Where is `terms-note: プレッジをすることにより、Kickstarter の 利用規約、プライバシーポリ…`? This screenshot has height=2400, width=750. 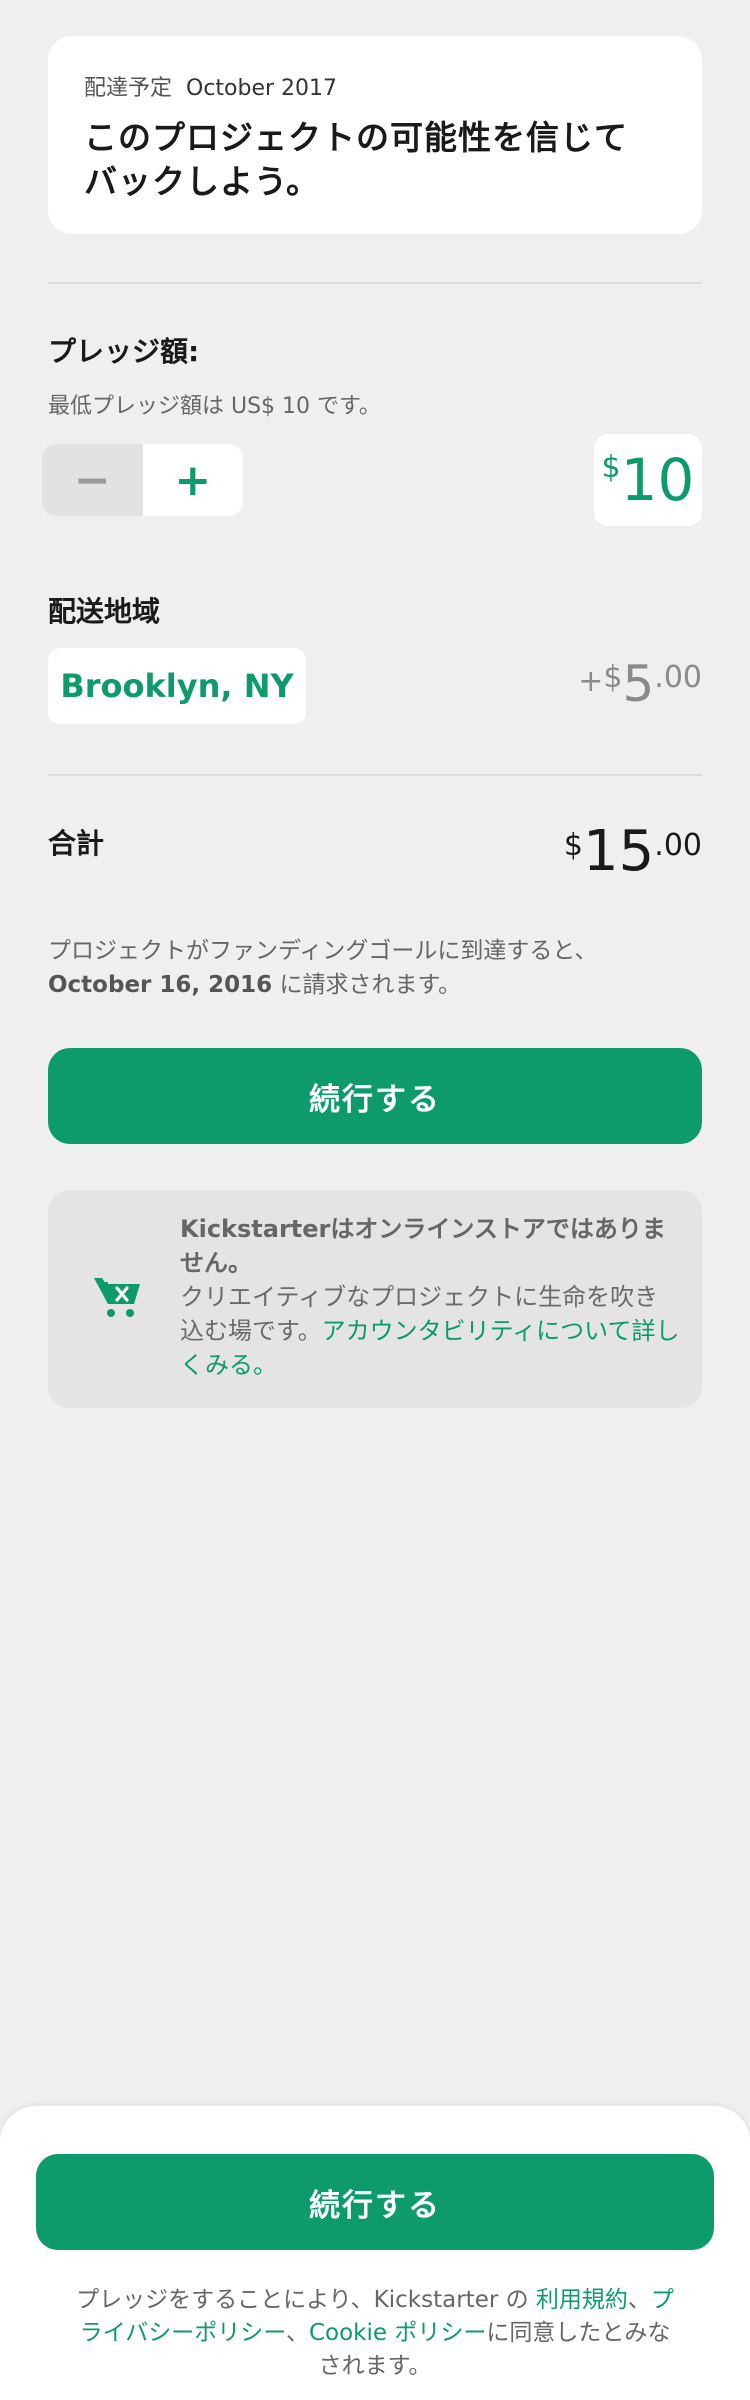 terms-note: プレッジをすることにより、Kickstarter の 利用規約、プライバシーポリ… is located at coordinates (375, 2333).